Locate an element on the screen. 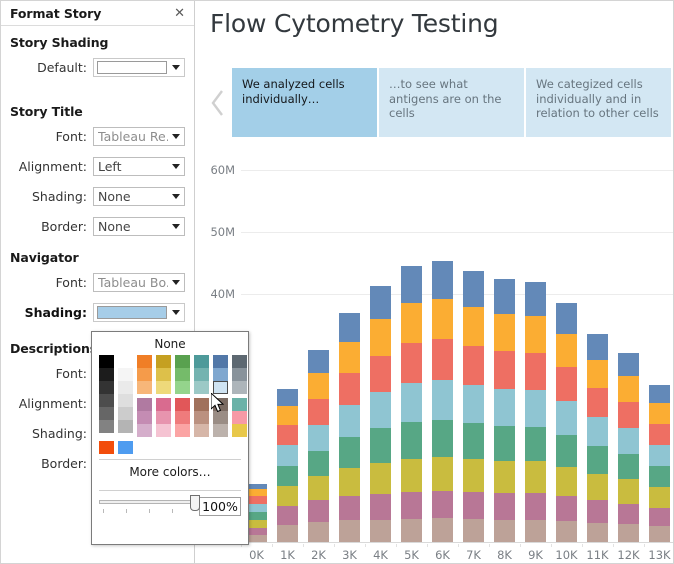 This screenshot has width=674, height=564. bar-12K is located at coordinates (628, 447).